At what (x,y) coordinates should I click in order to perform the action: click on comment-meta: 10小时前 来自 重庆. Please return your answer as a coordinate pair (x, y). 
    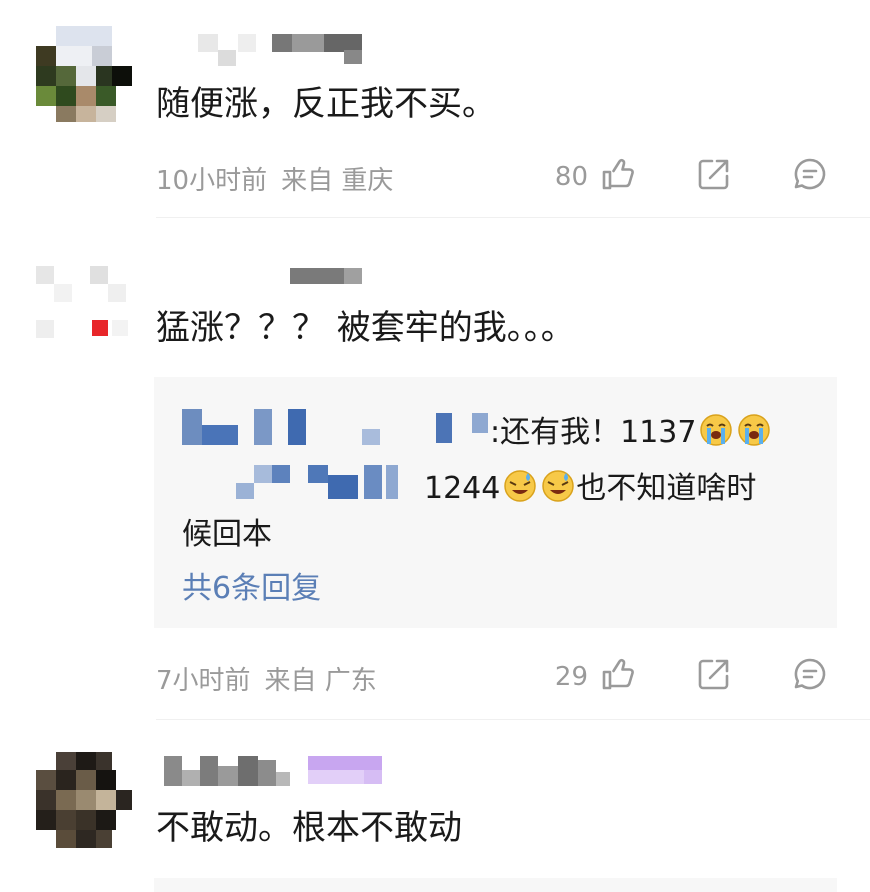
    Looking at the image, I should click on (281, 178).